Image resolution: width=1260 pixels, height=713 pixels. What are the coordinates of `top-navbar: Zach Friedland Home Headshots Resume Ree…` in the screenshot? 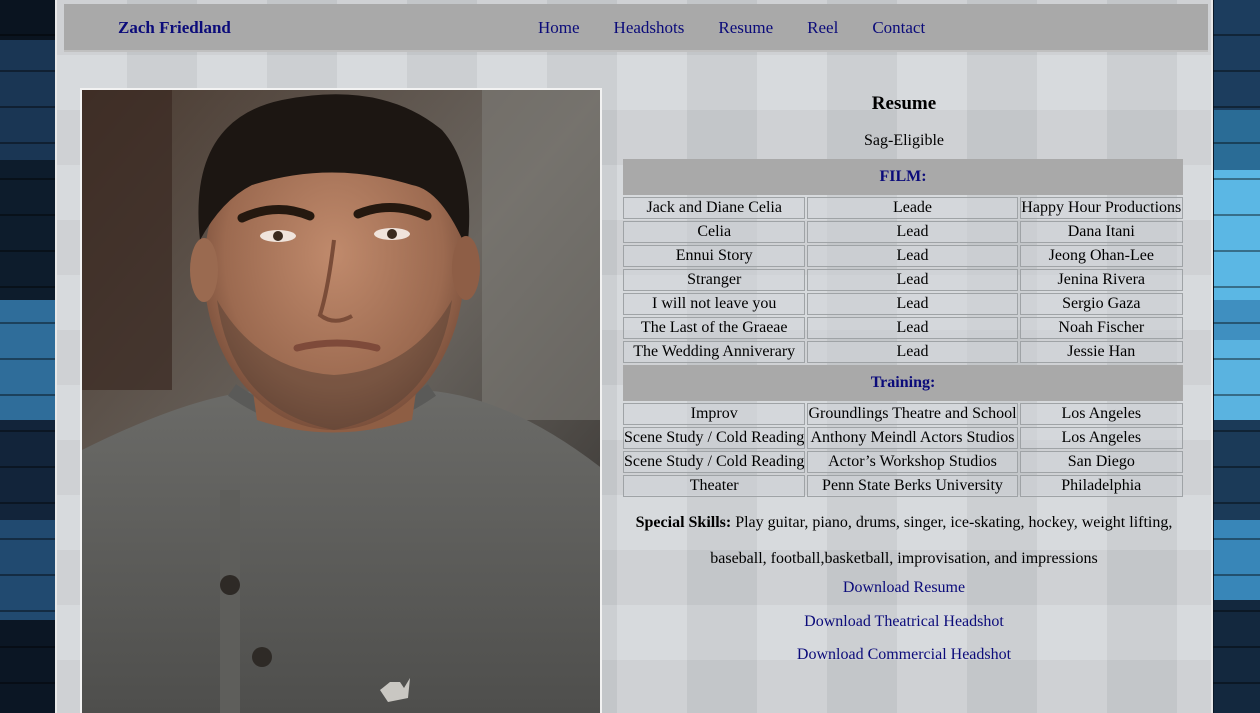 It's located at (636, 28).